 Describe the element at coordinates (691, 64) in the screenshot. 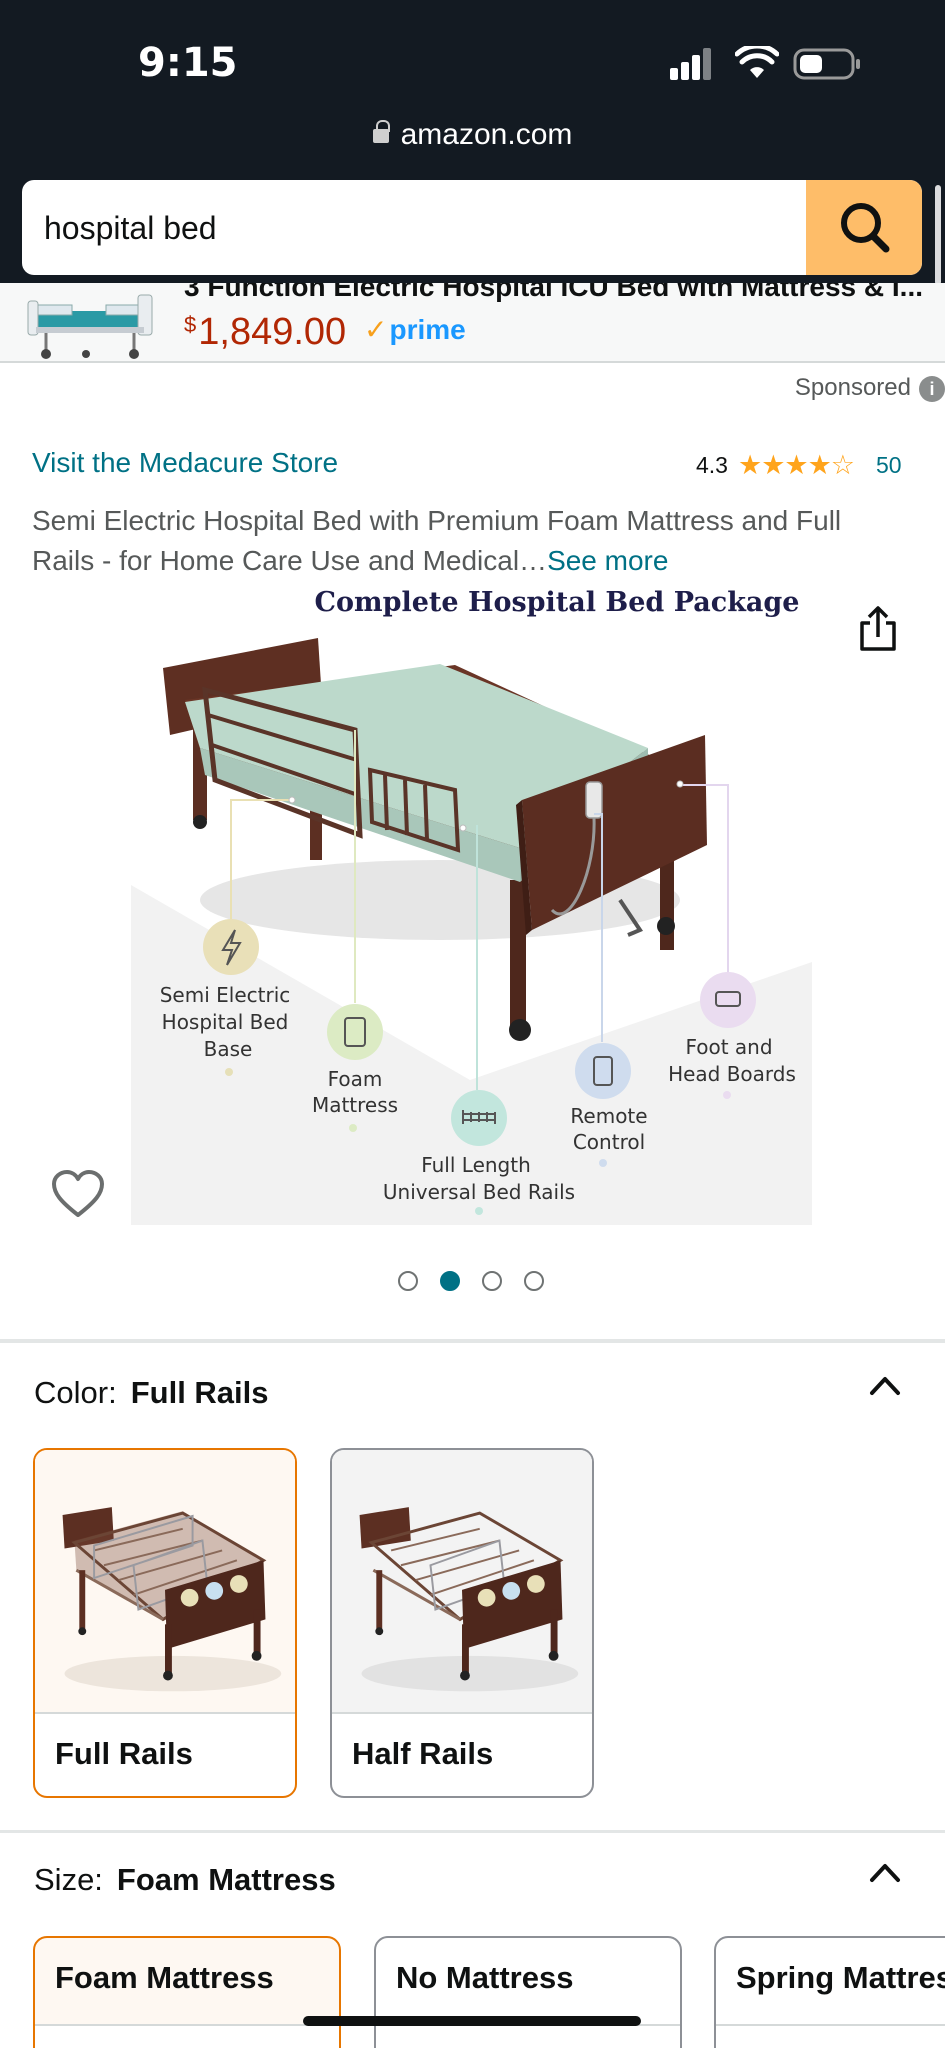

I see `cellular-signal-icon` at that location.